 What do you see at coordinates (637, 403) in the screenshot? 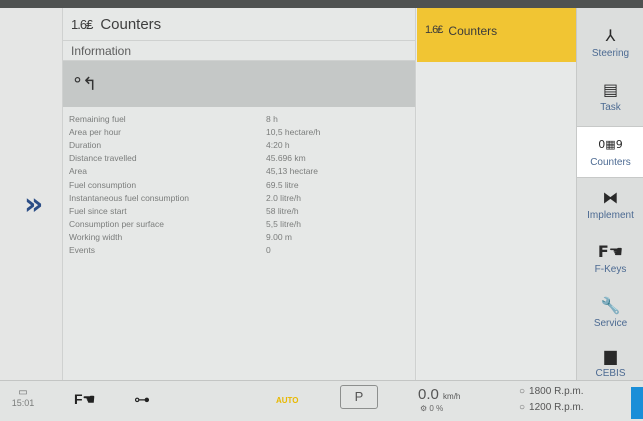
I see `blue-indicator` at bounding box center [637, 403].